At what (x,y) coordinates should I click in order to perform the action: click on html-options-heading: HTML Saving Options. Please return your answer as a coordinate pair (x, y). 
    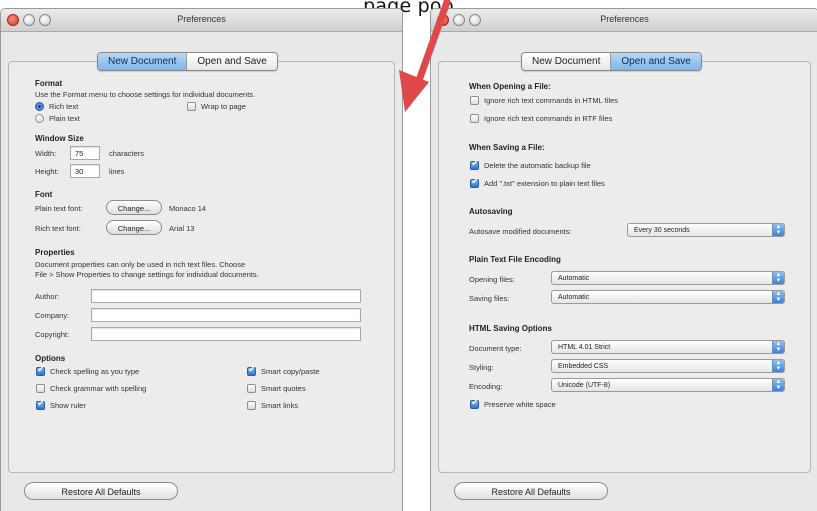
    Looking at the image, I should click on (510, 328).